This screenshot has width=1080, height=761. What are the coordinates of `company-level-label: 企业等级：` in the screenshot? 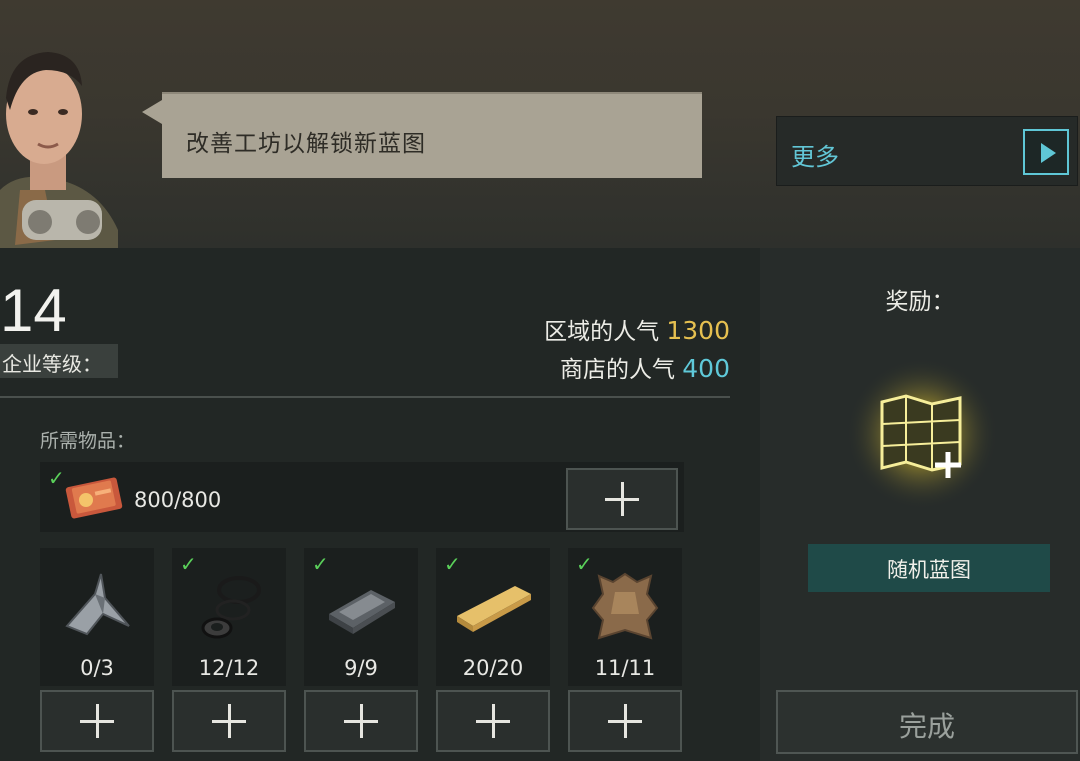 It's located at (59, 361).